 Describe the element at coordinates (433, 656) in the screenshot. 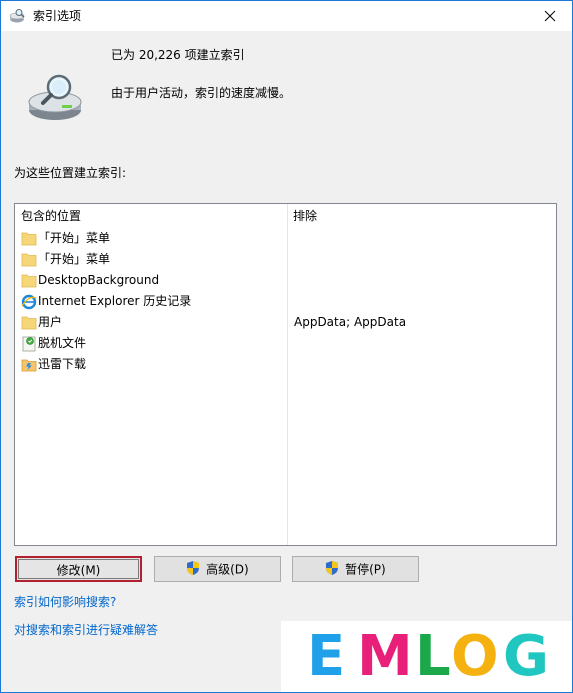

I see `watermark-letter: L` at that location.